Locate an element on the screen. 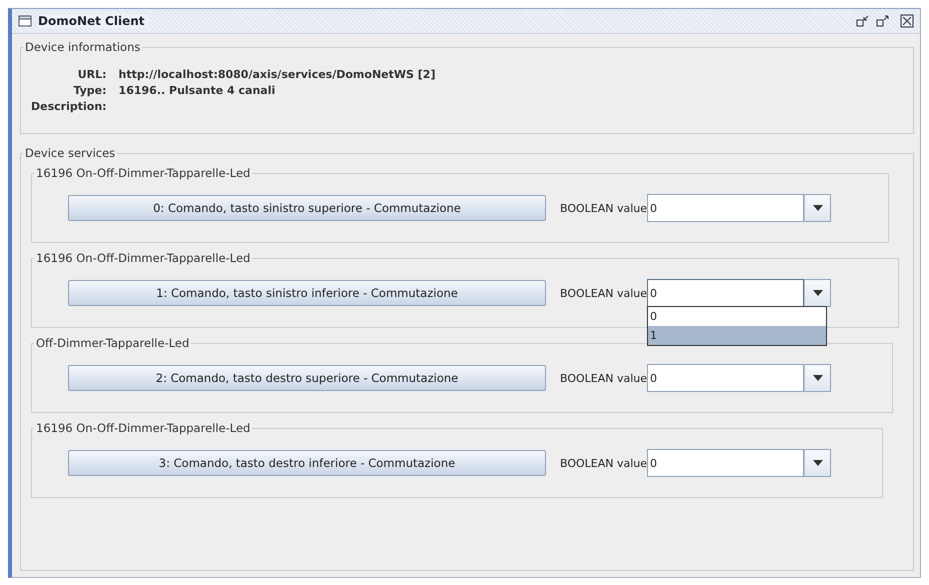  field-label: Type: is located at coordinates (89, 90).